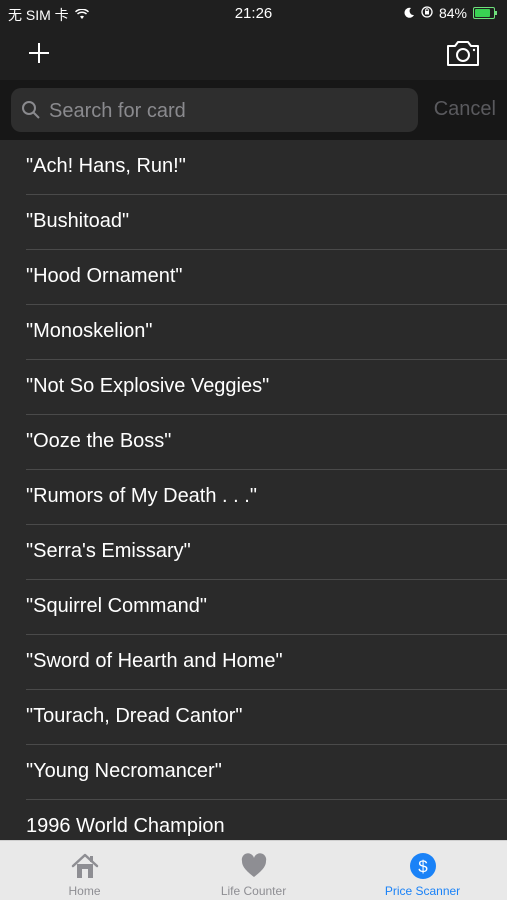 This screenshot has width=507, height=900. What do you see at coordinates (266, 277) in the screenshot?
I see `list-item: "Hood Ornament"` at bounding box center [266, 277].